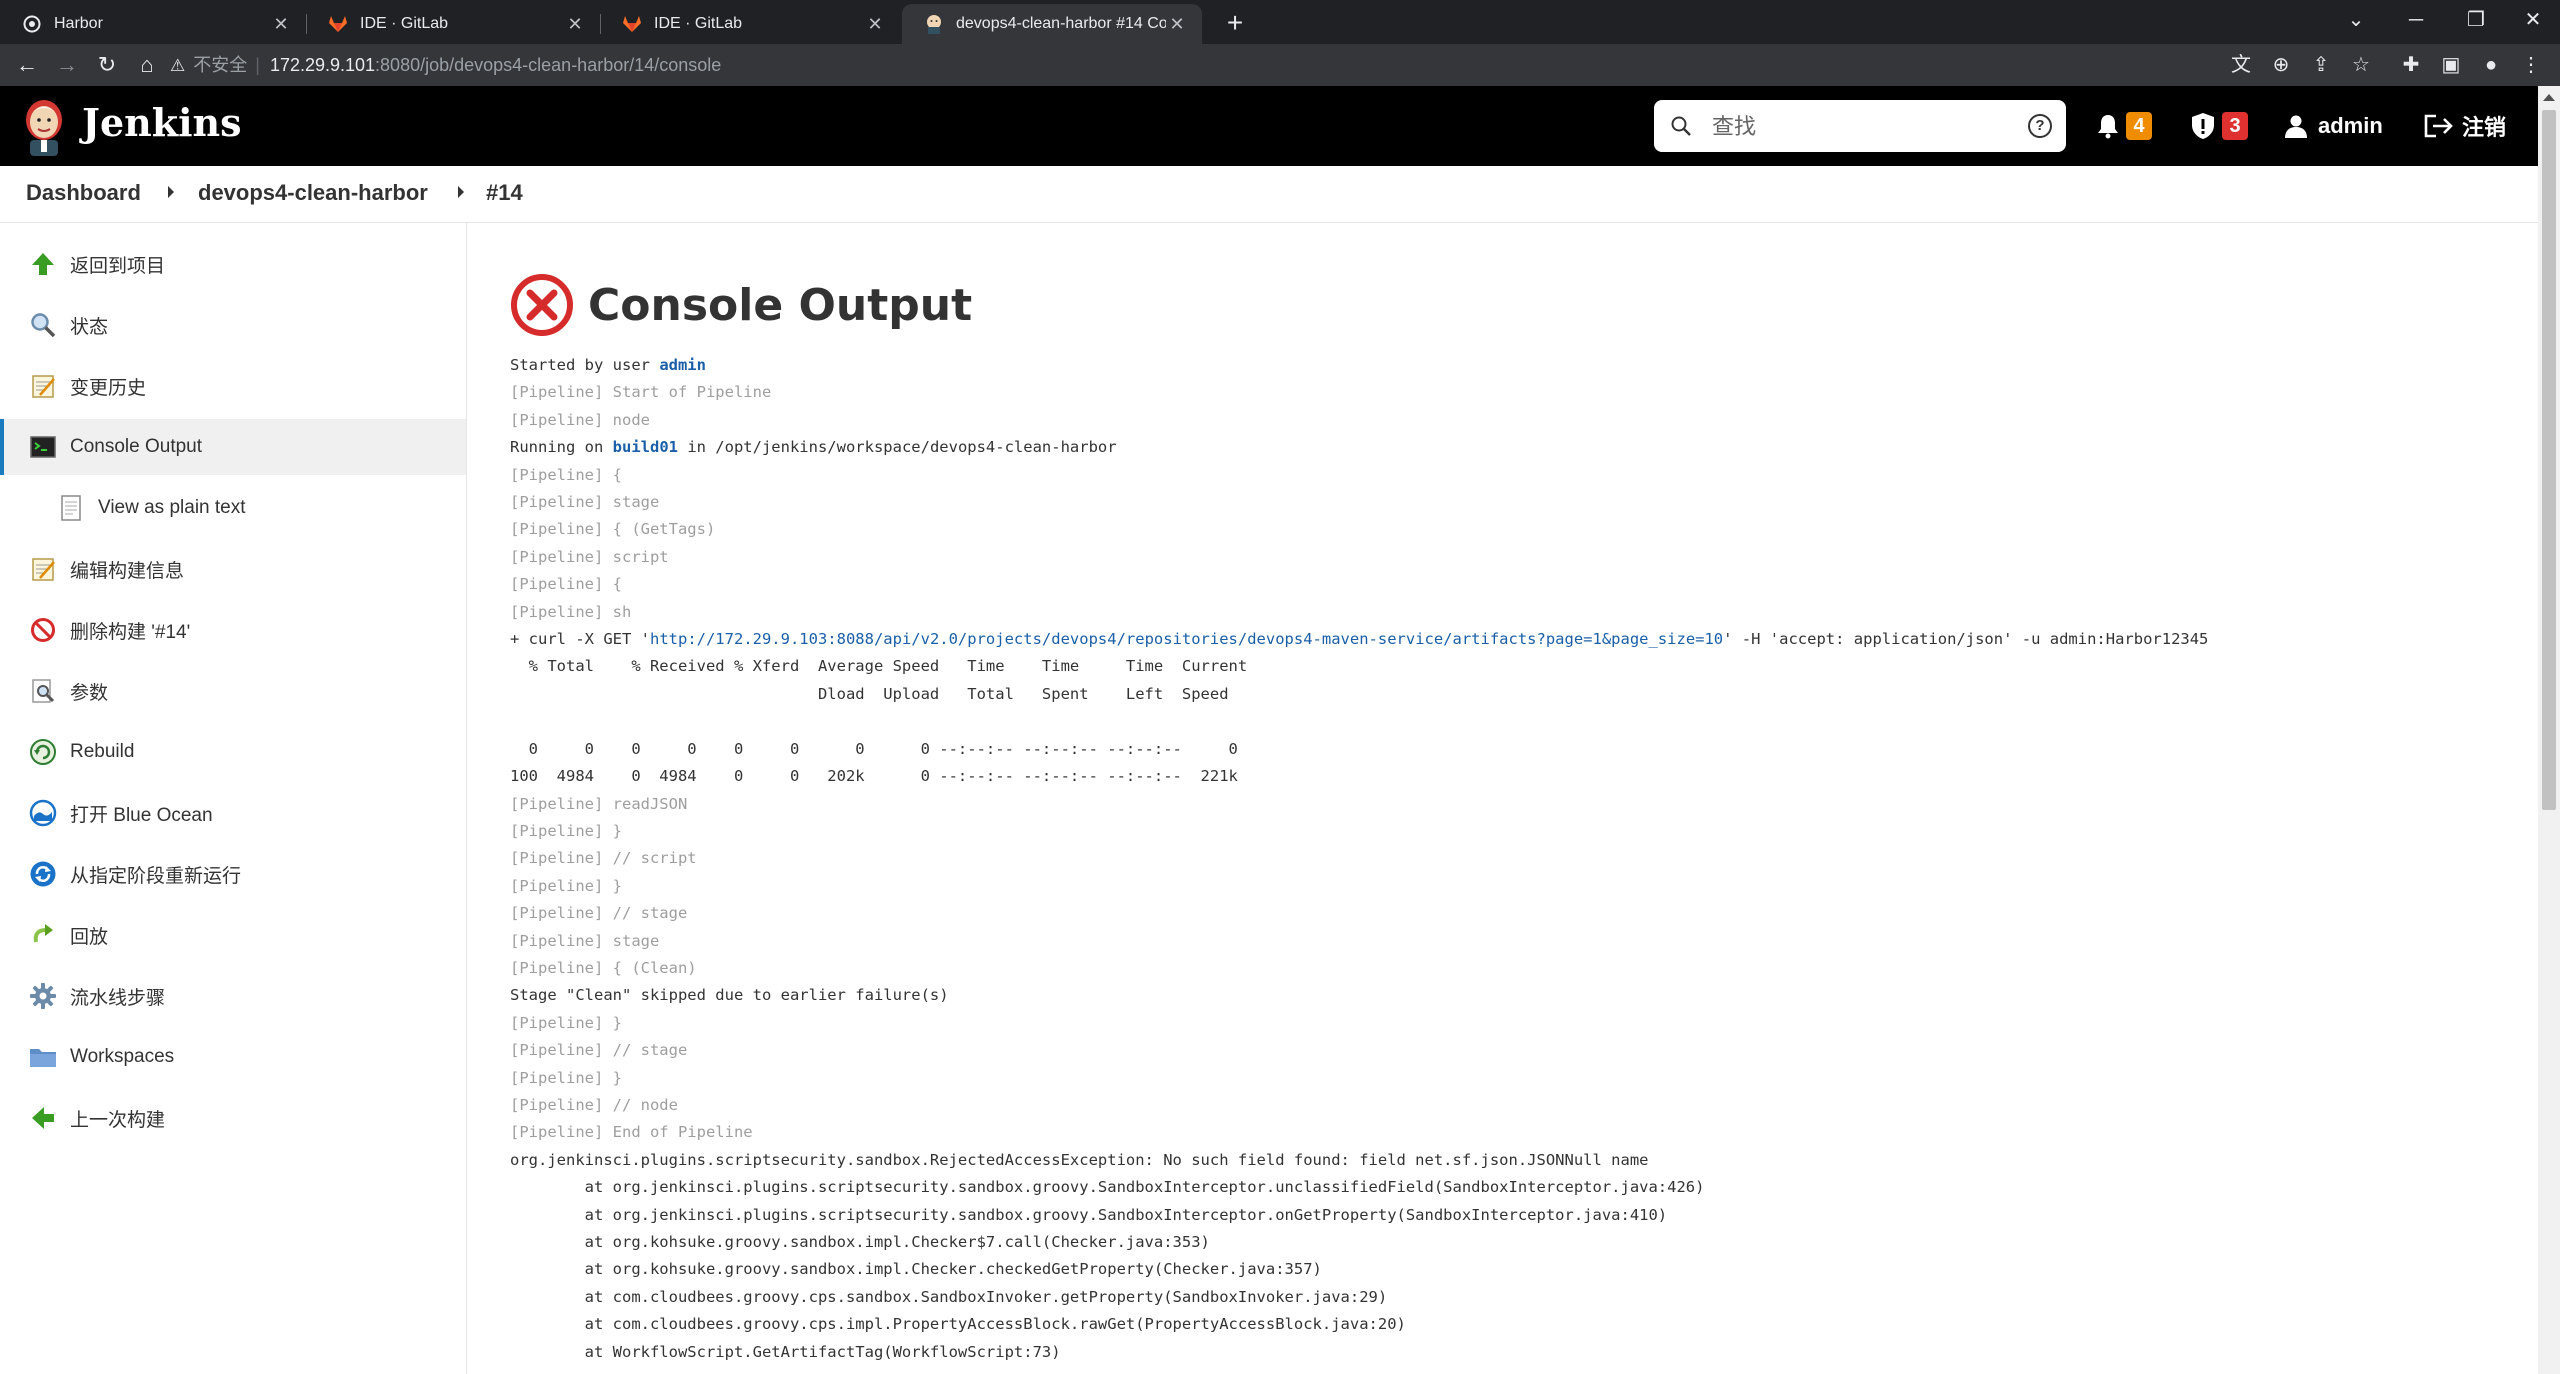  What do you see at coordinates (2321, 65) in the screenshot?
I see `share-icon: ⇪` at bounding box center [2321, 65].